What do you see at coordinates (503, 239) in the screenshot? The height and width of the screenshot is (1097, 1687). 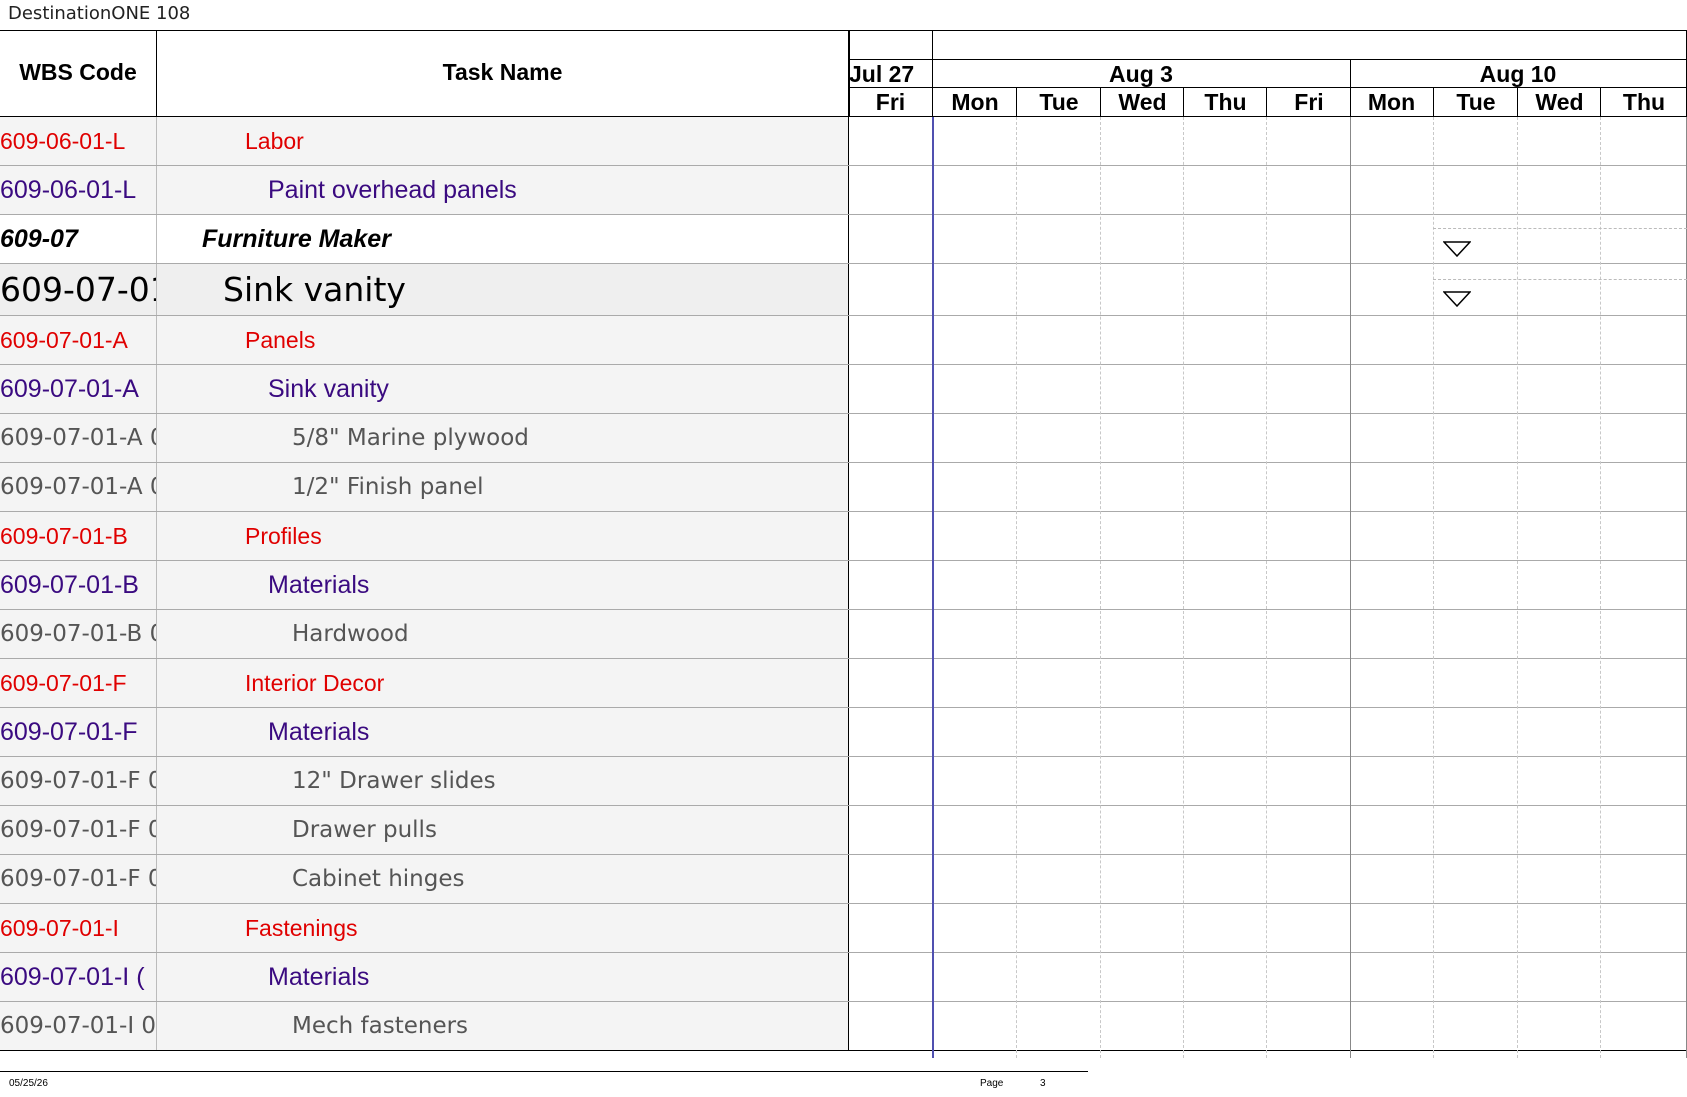 I see `task-cell: Furniture Maker` at bounding box center [503, 239].